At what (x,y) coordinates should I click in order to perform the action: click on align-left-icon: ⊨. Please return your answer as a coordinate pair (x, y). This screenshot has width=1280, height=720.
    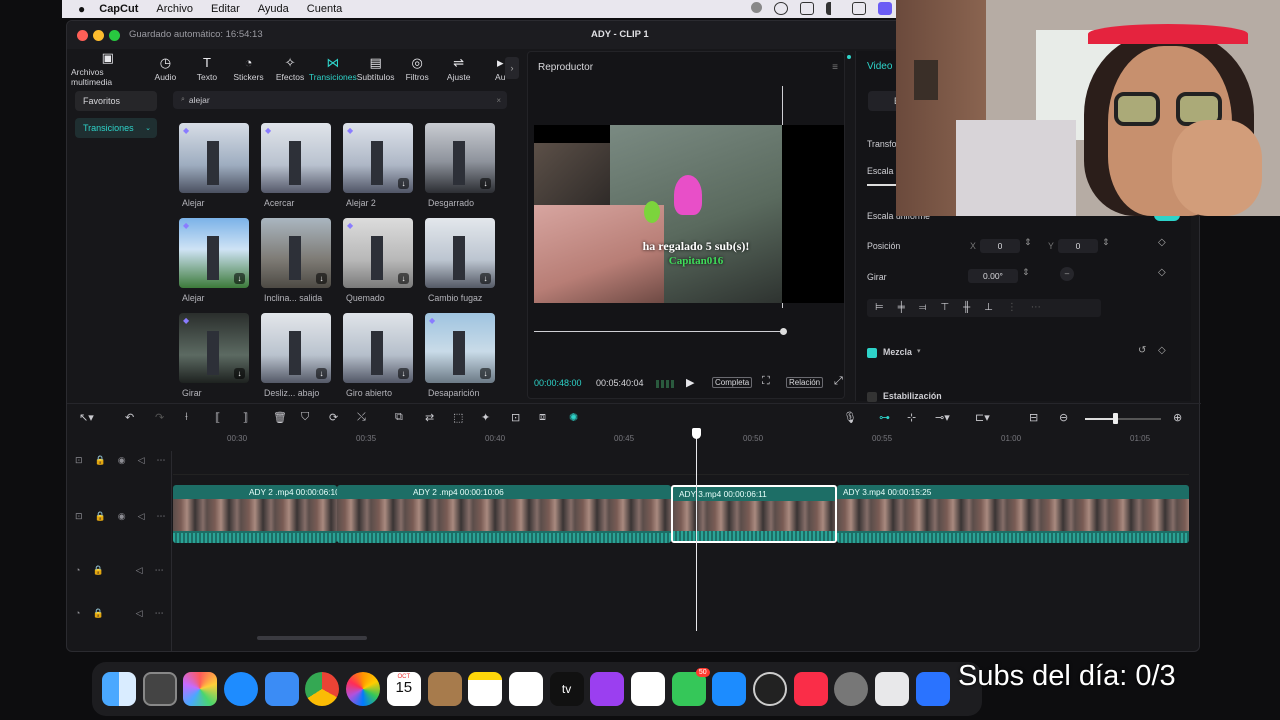
    Looking at the image, I should click on (879, 308).